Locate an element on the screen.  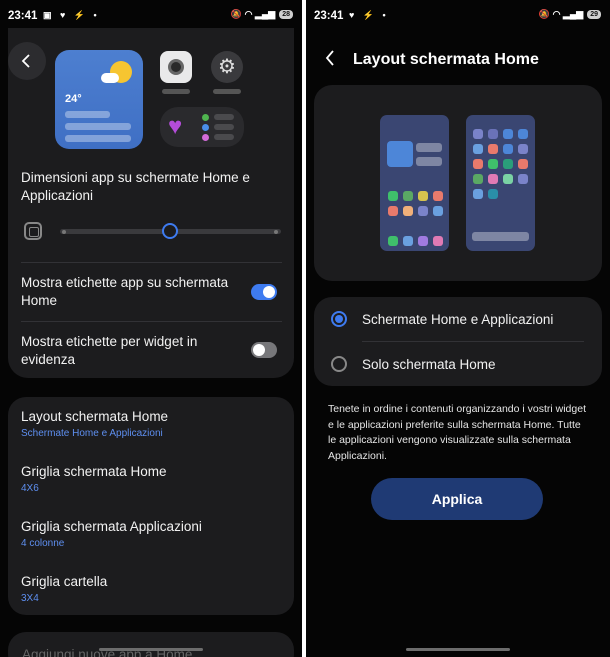
apps-screen-preview is located at coordinates (500, 183).